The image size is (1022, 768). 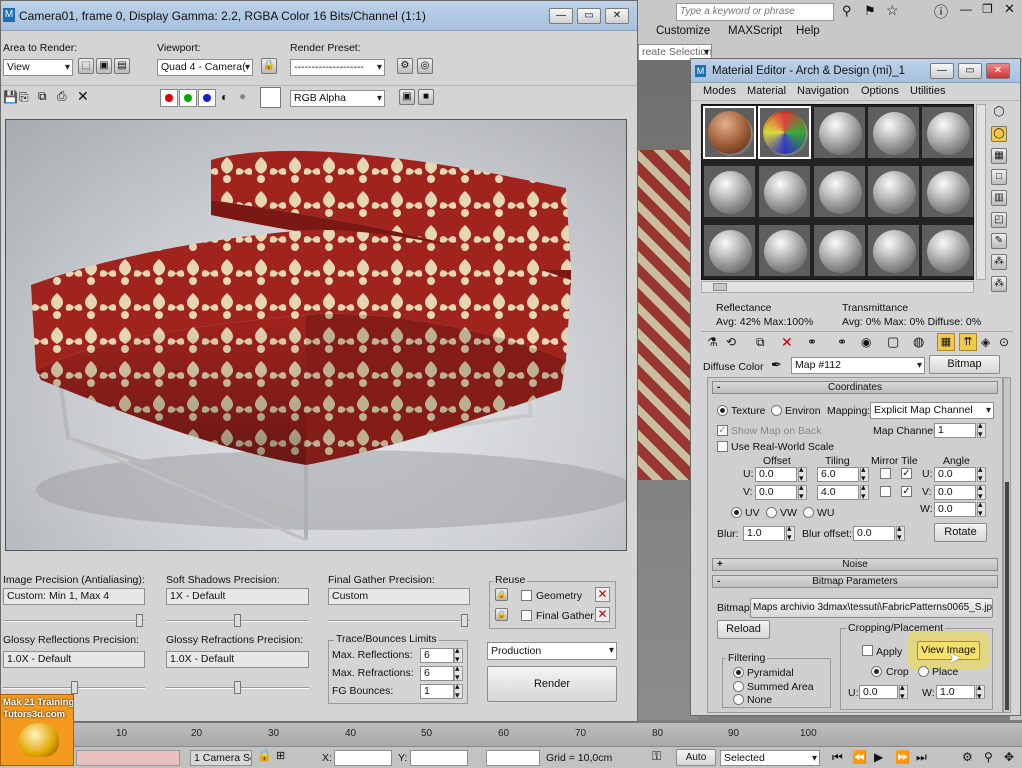 I want to click on toggle-ui-icon: ■, so click(x=426, y=97).